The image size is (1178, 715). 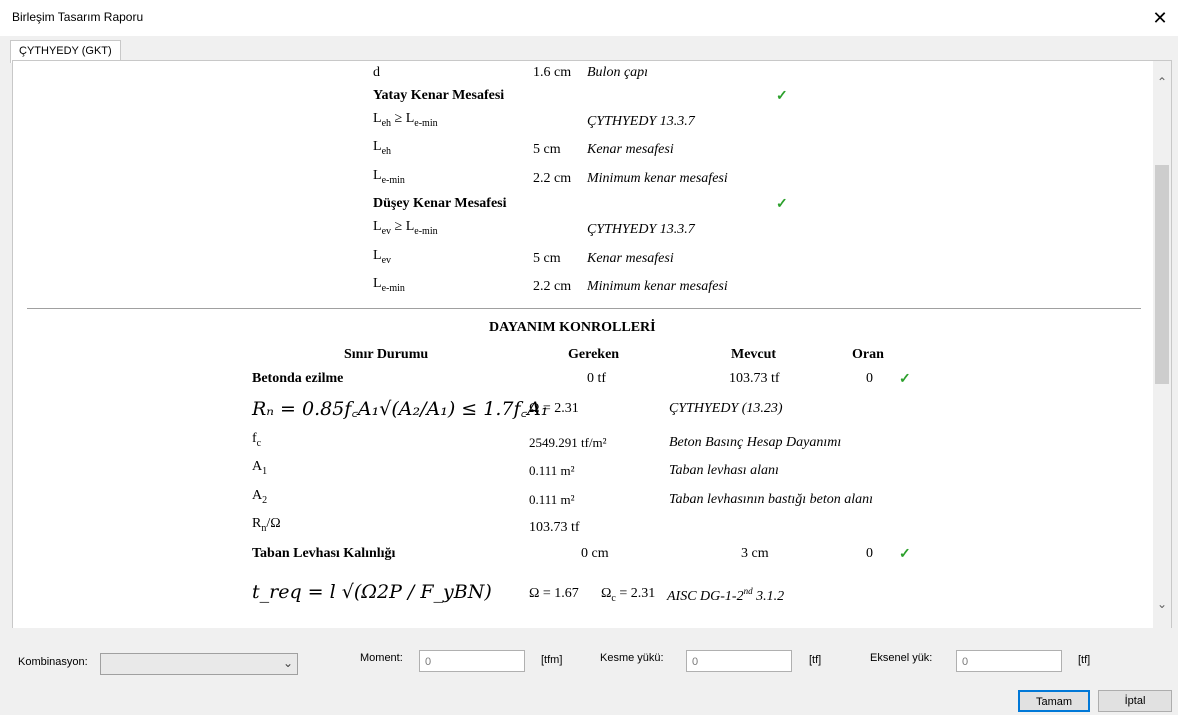 I want to click on leh-symbol: Leh, so click(x=382, y=148).